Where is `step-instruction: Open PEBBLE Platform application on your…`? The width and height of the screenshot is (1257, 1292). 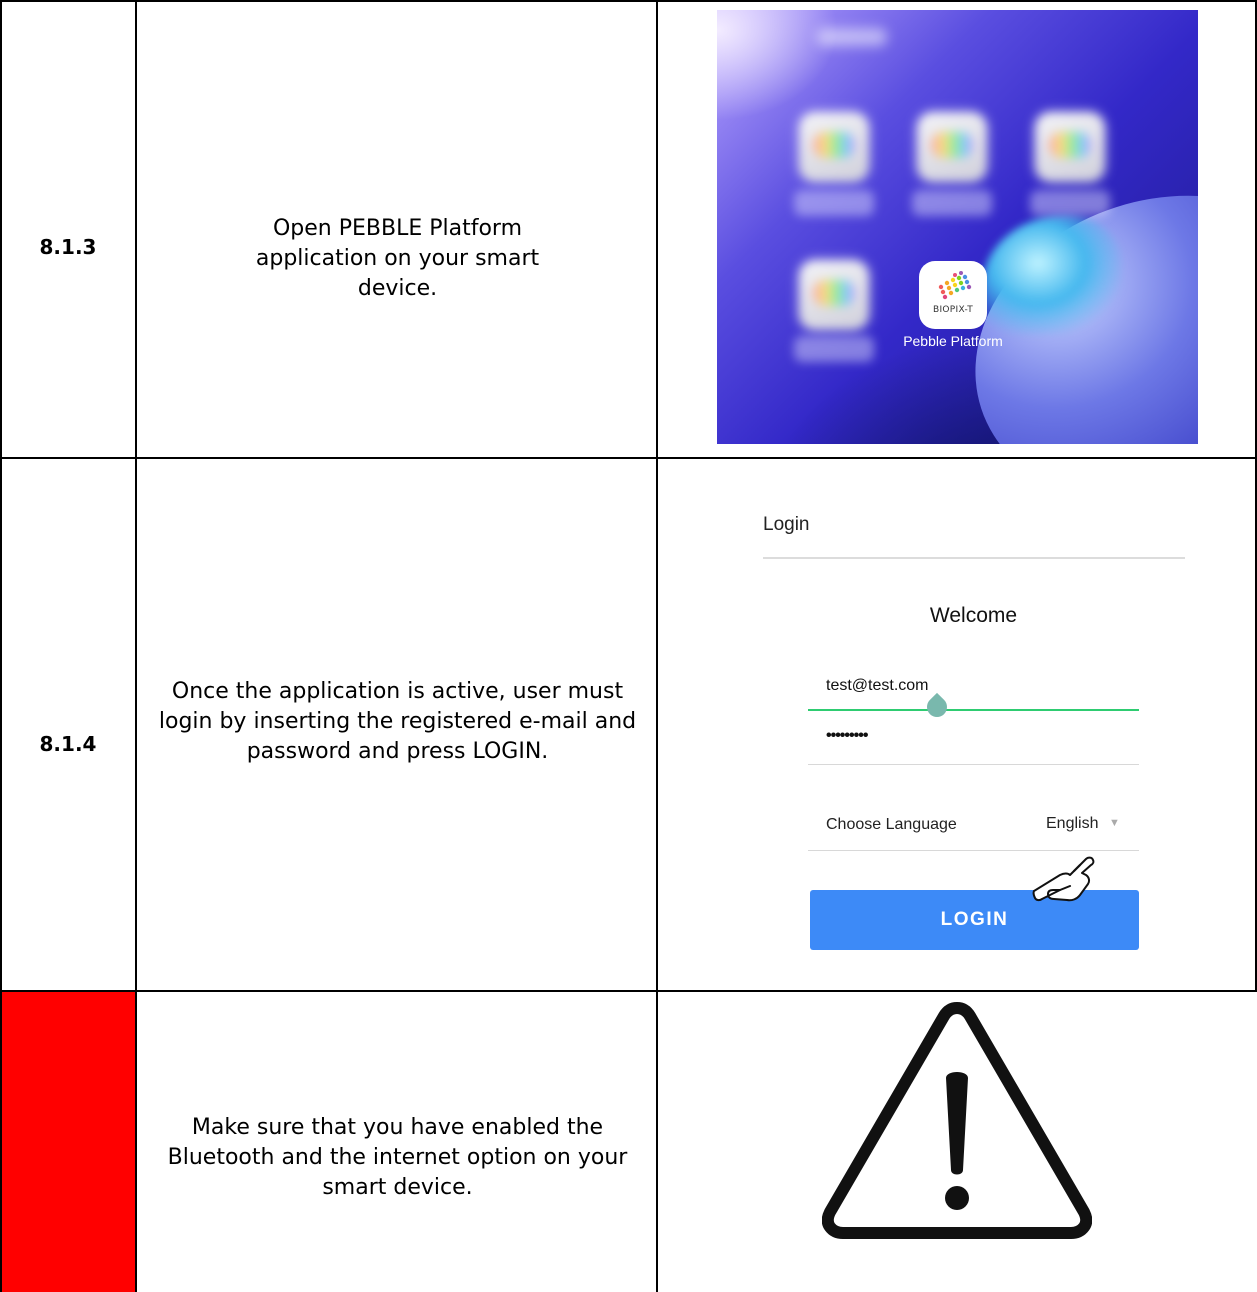
step-instruction: Open PEBBLE Platform application on your… is located at coordinates (397, 258).